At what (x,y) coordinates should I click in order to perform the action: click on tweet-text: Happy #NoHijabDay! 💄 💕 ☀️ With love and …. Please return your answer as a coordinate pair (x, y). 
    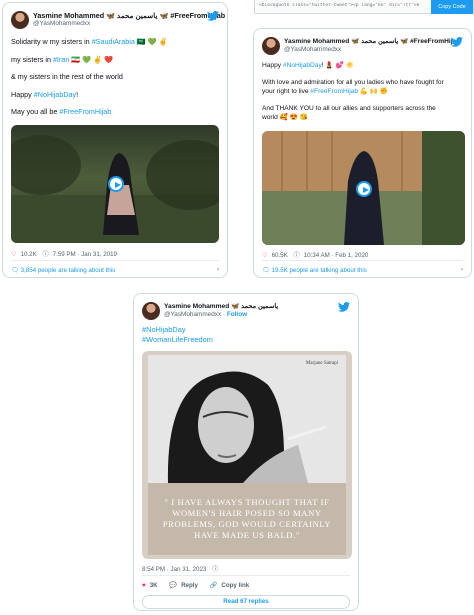
    Looking at the image, I should click on (362, 95).